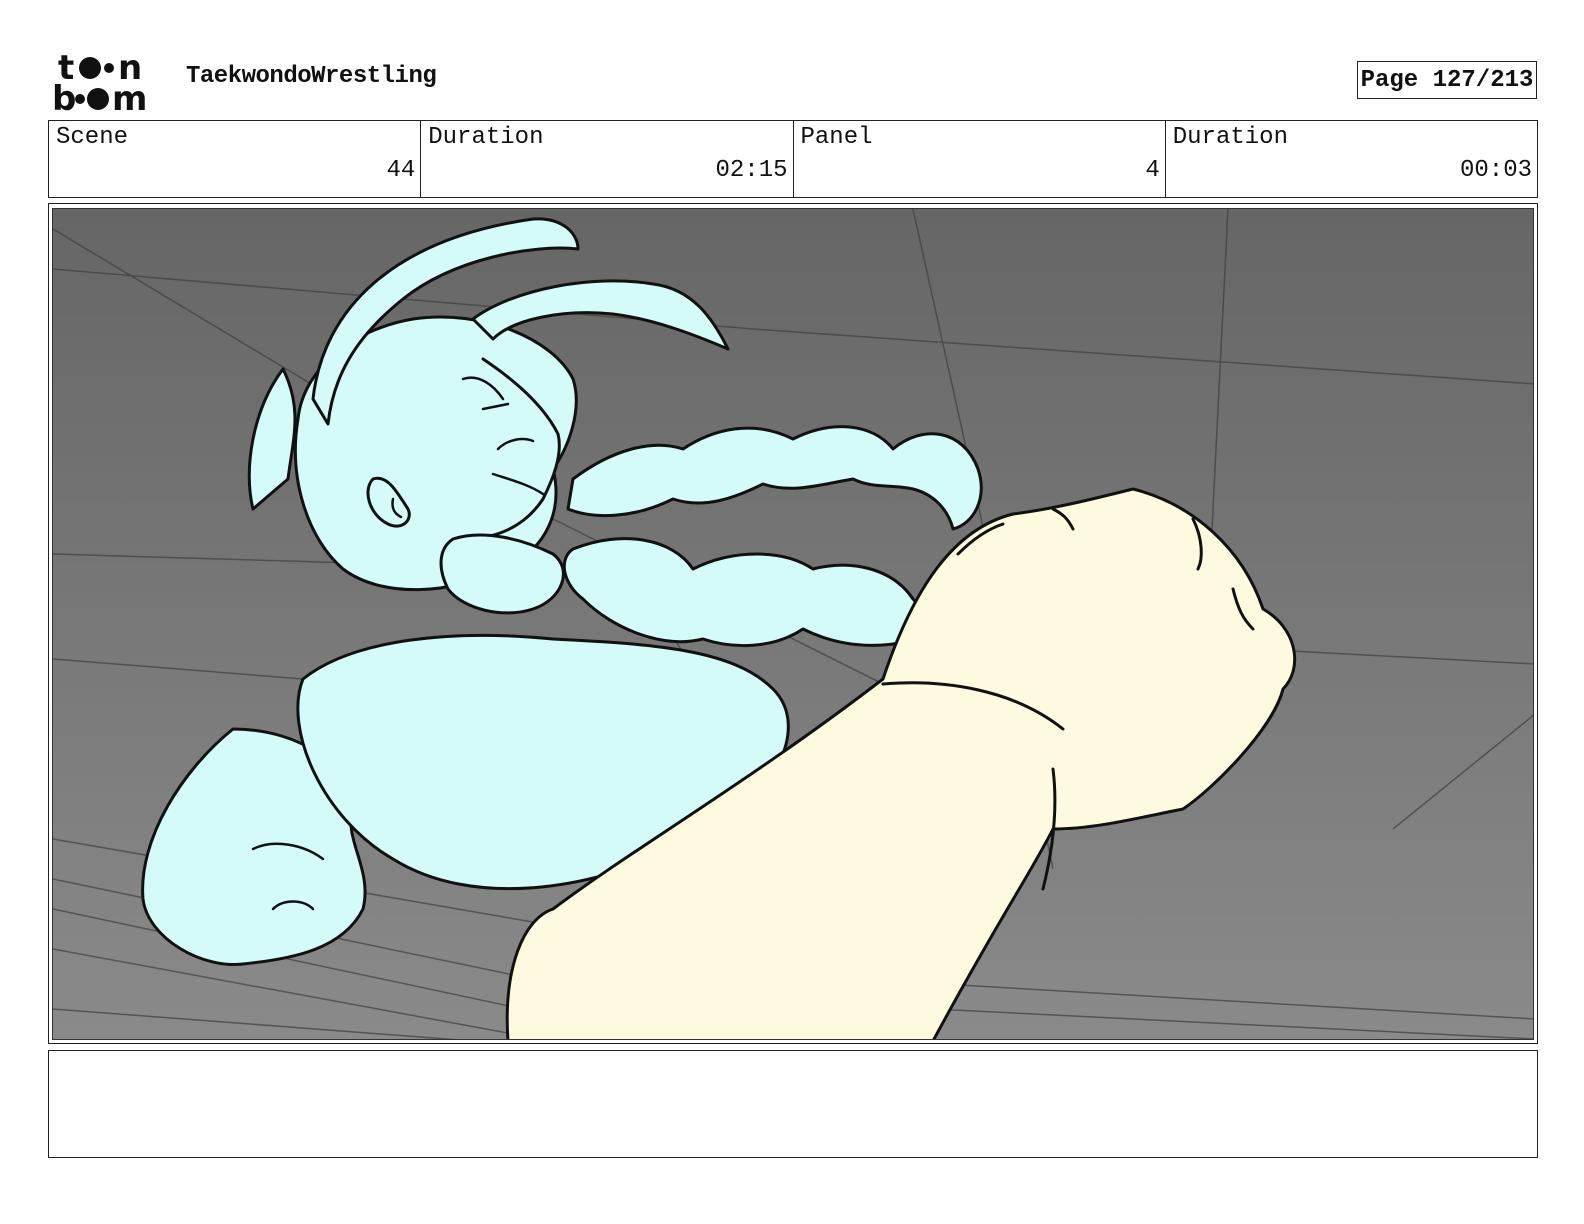 Image resolution: width=1584 pixels, height=1224 pixels. I want to click on svg-text: b, so click(64, 96).